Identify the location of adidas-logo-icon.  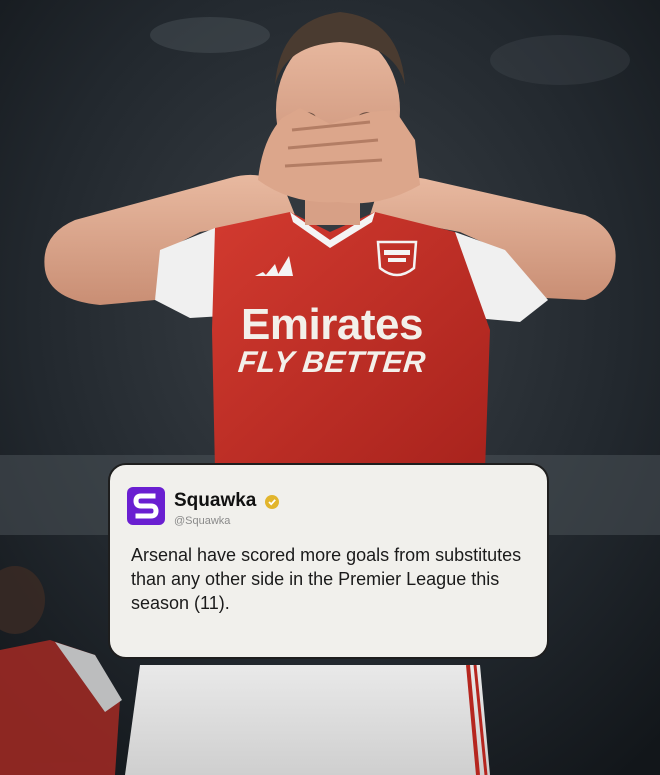
(273, 265).